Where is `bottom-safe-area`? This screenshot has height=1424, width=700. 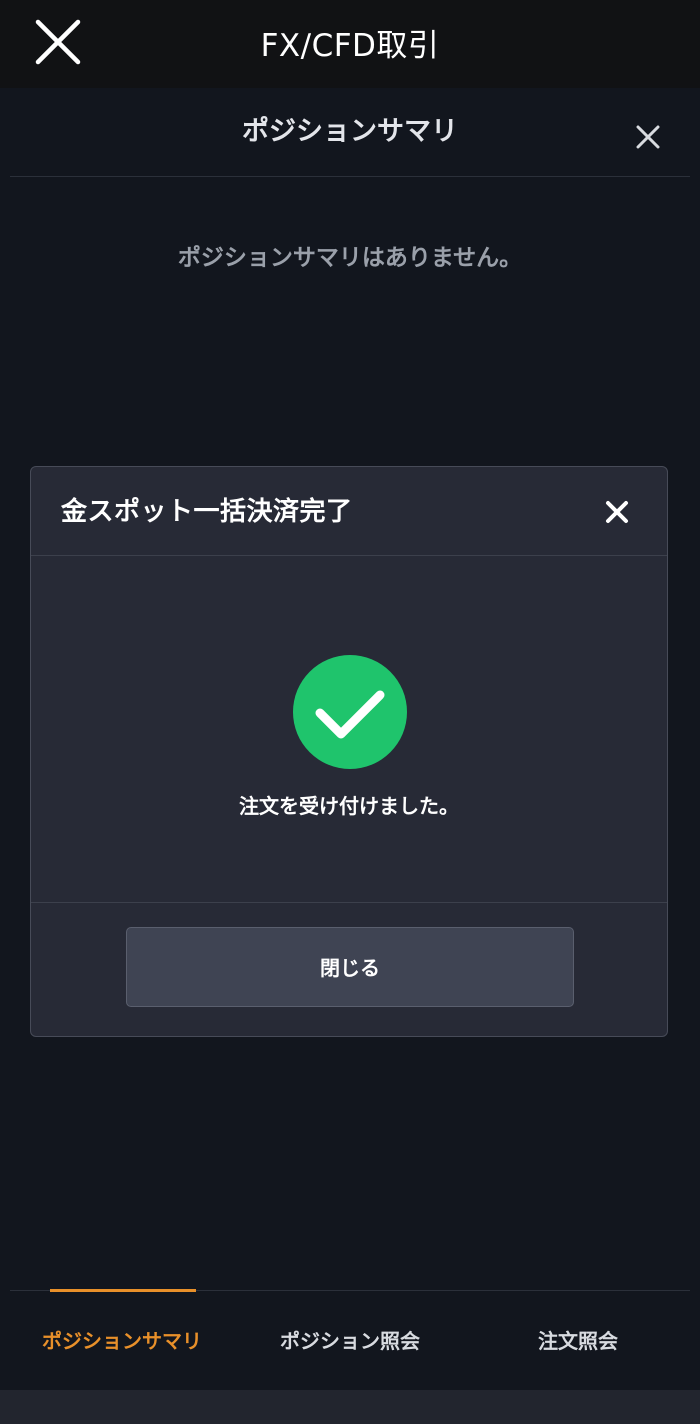
bottom-safe-area is located at coordinates (350, 1407).